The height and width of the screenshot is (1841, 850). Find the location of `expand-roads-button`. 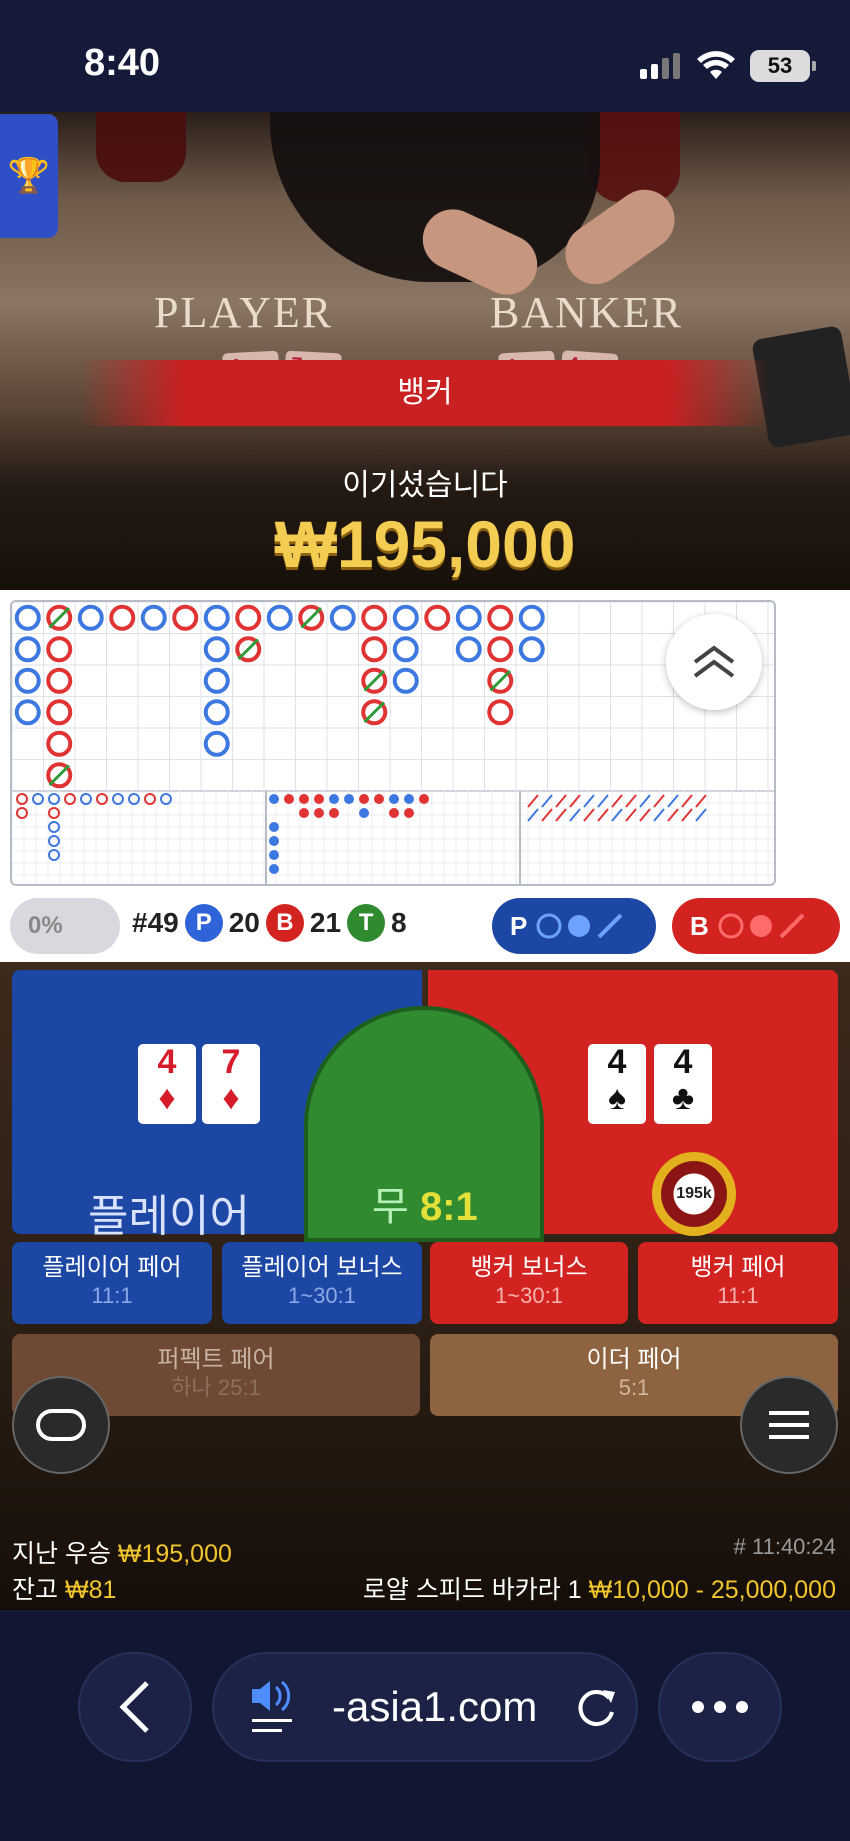

expand-roads-button is located at coordinates (714, 662).